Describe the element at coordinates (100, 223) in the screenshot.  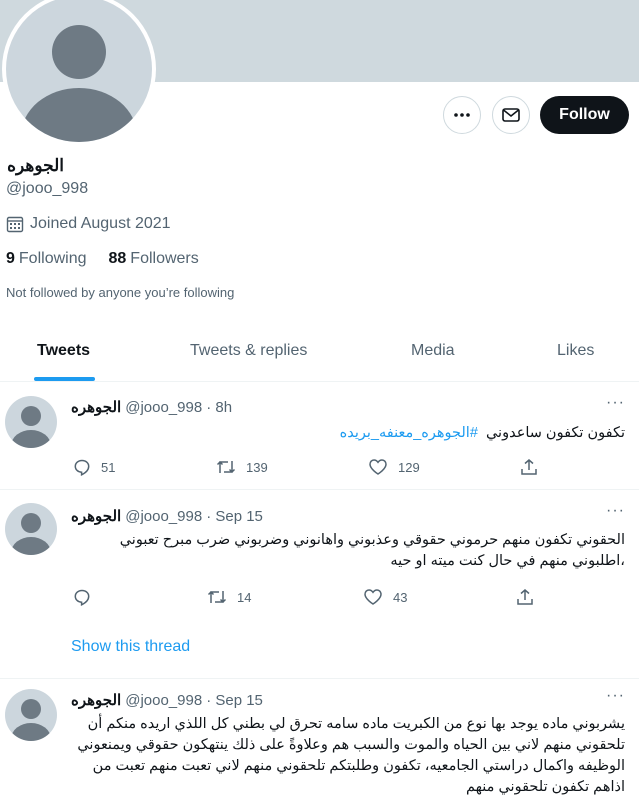
I see `joined-label: Joined August 2021` at that location.